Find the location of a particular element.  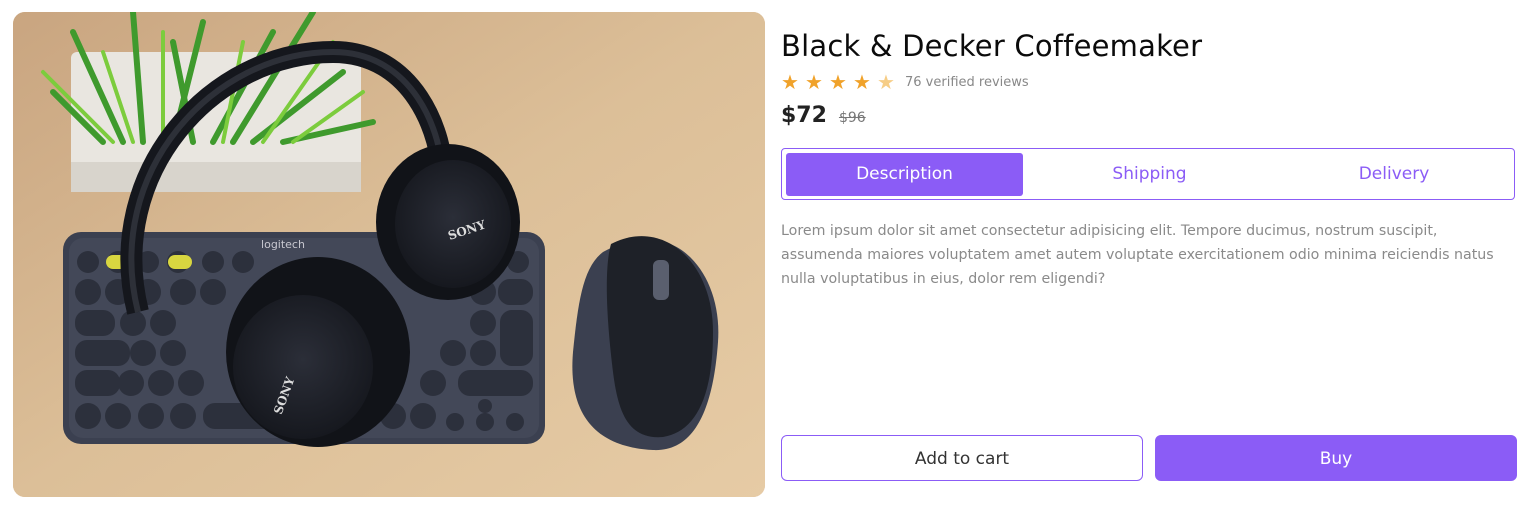

tab-bar: Description Shipping Delivery is located at coordinates (1148, 174).